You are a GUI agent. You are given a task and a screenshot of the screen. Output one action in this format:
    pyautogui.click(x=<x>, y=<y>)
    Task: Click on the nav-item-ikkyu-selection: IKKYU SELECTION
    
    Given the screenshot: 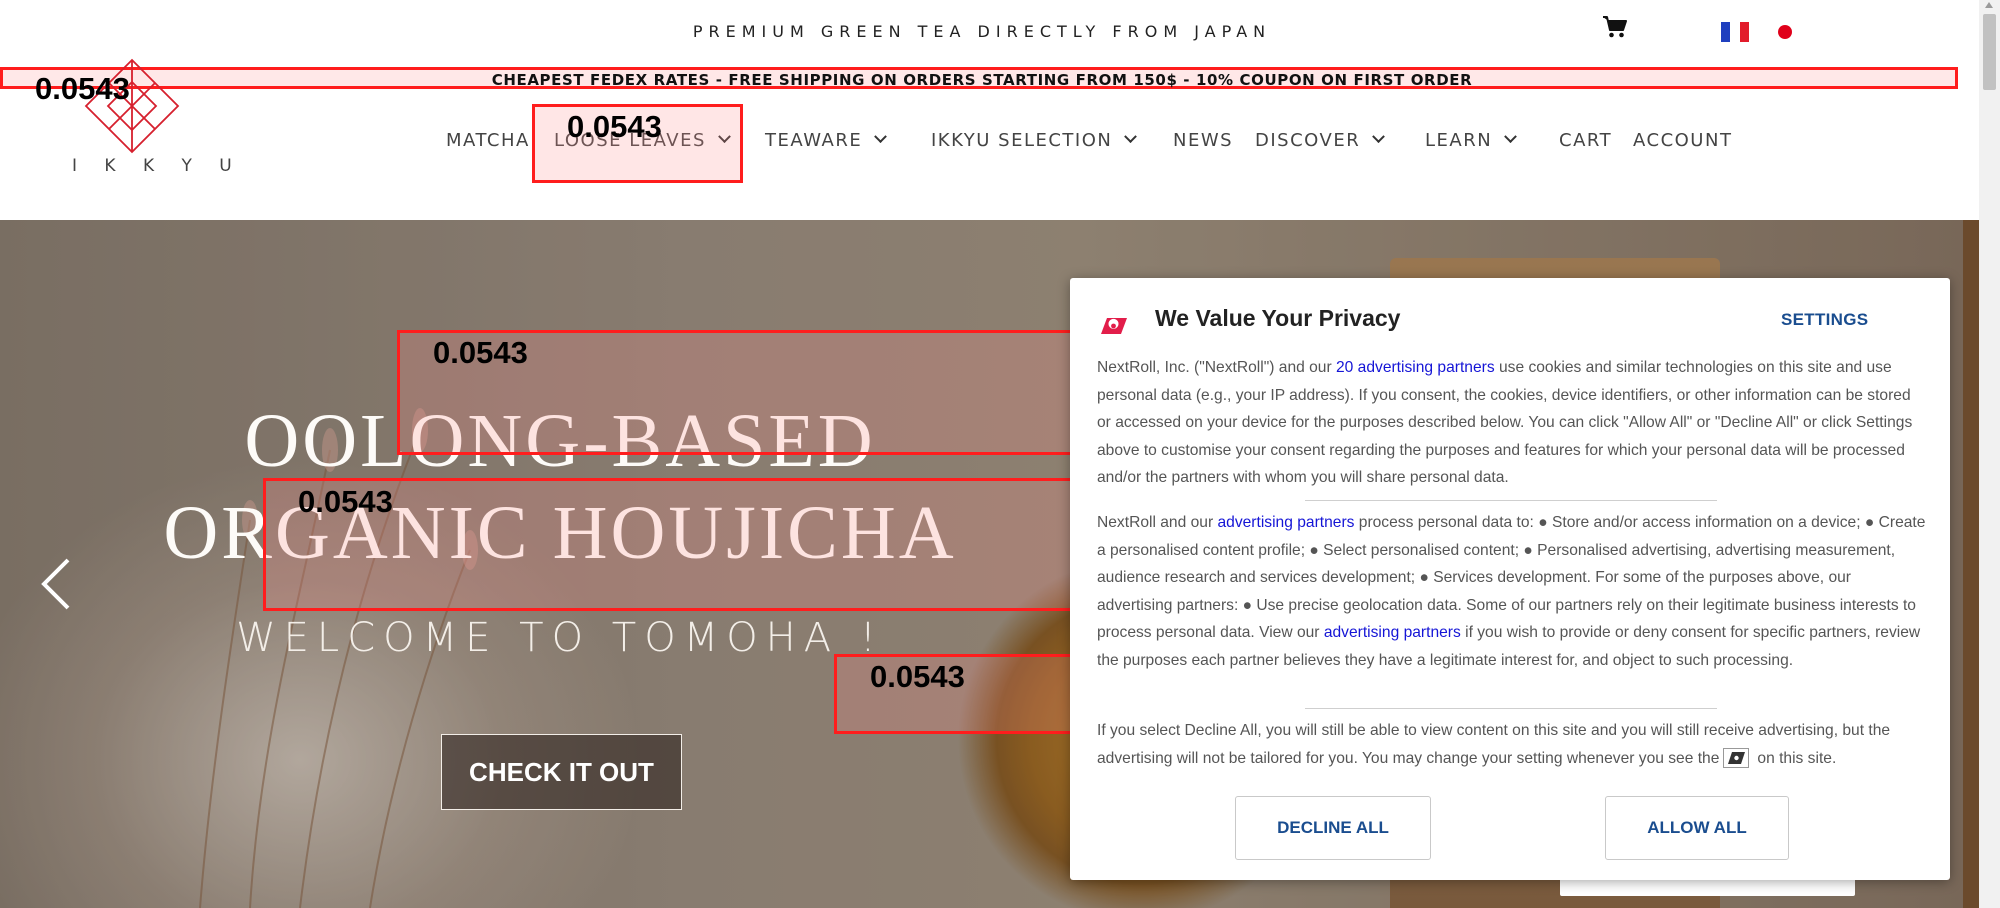 What is the action you would take?
    pyautogui.click(x=1034, y=140)
    